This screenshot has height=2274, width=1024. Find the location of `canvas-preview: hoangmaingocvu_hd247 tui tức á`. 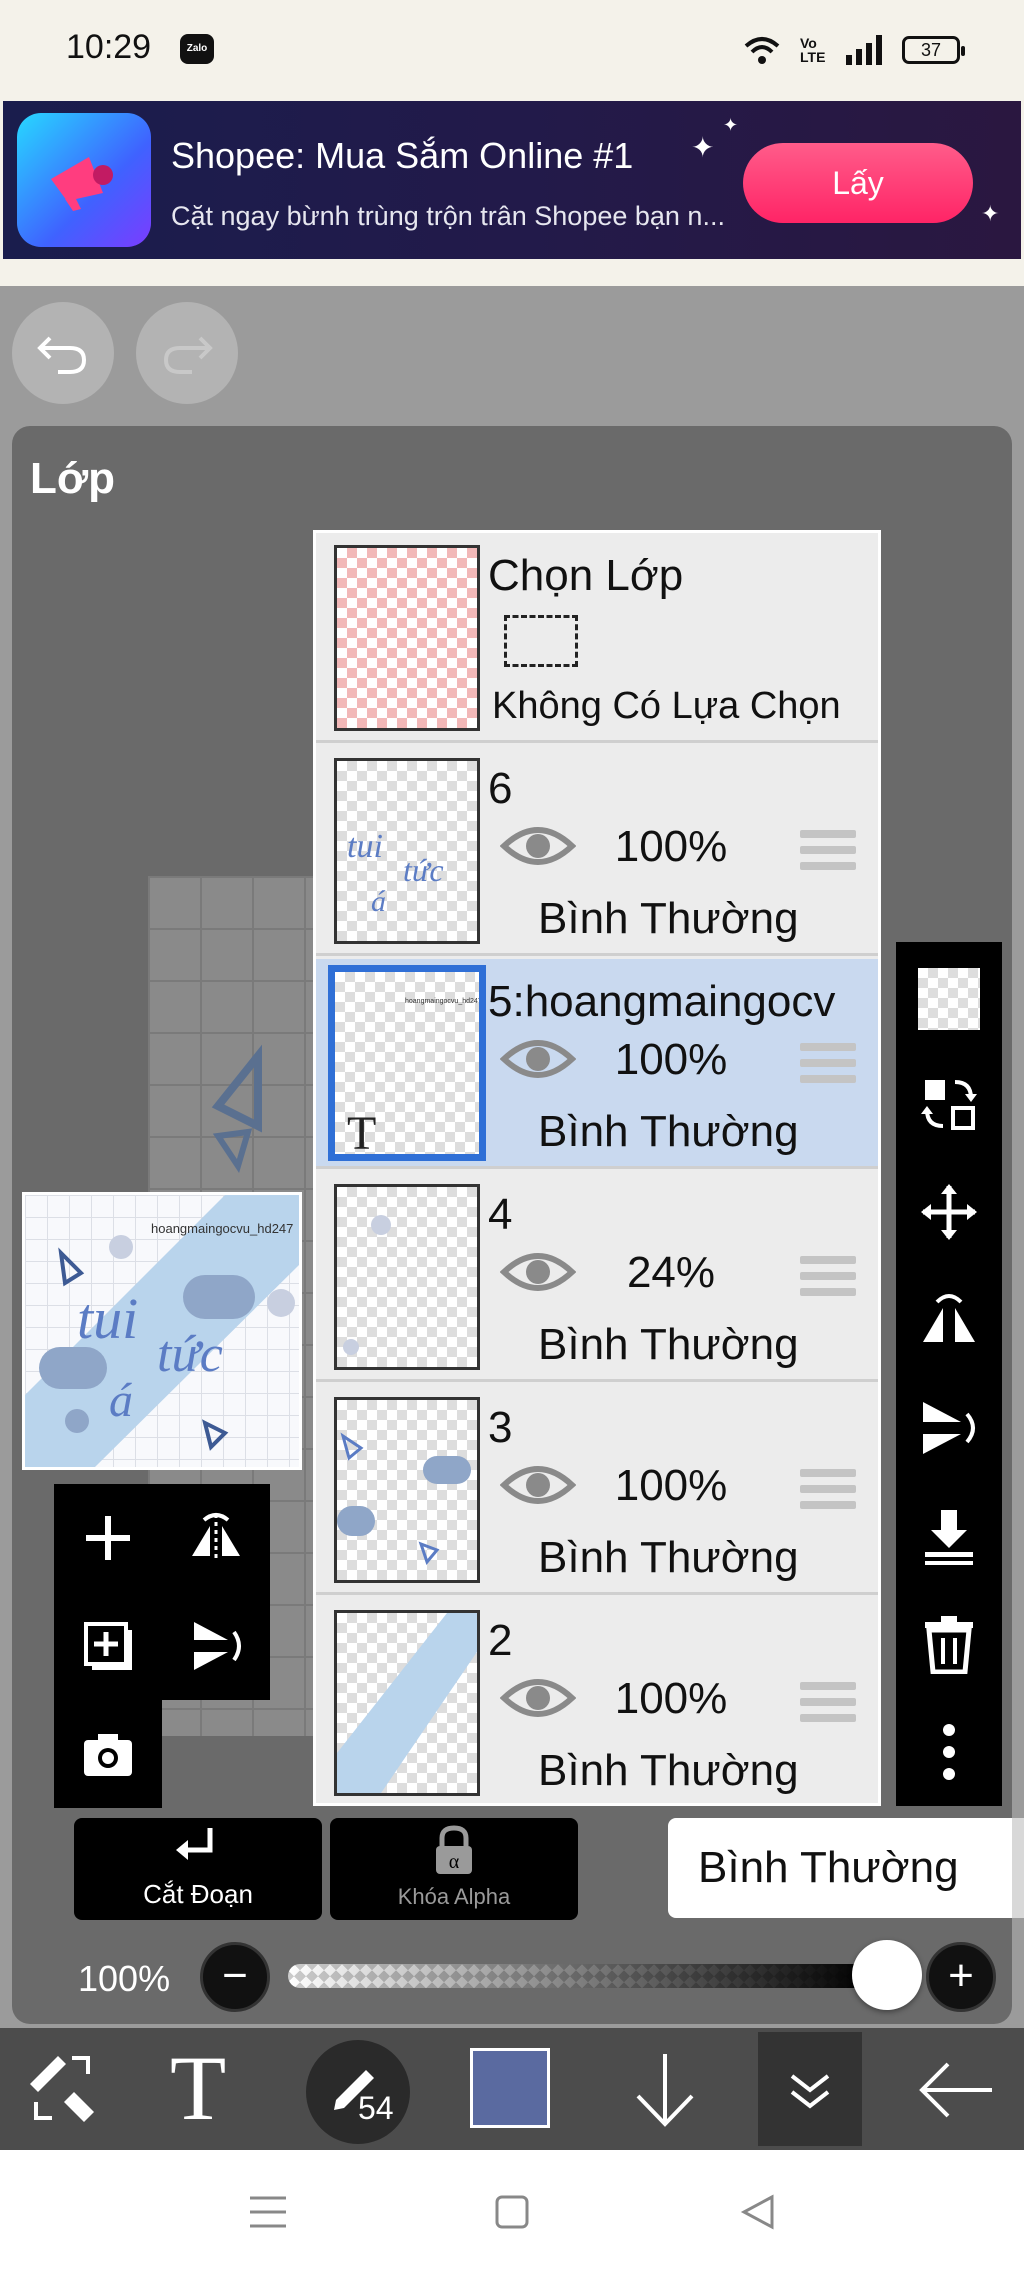

canvas-preview: hoangmaingocvu_hd247 tui tức á is located at coordinates (162, 1331).